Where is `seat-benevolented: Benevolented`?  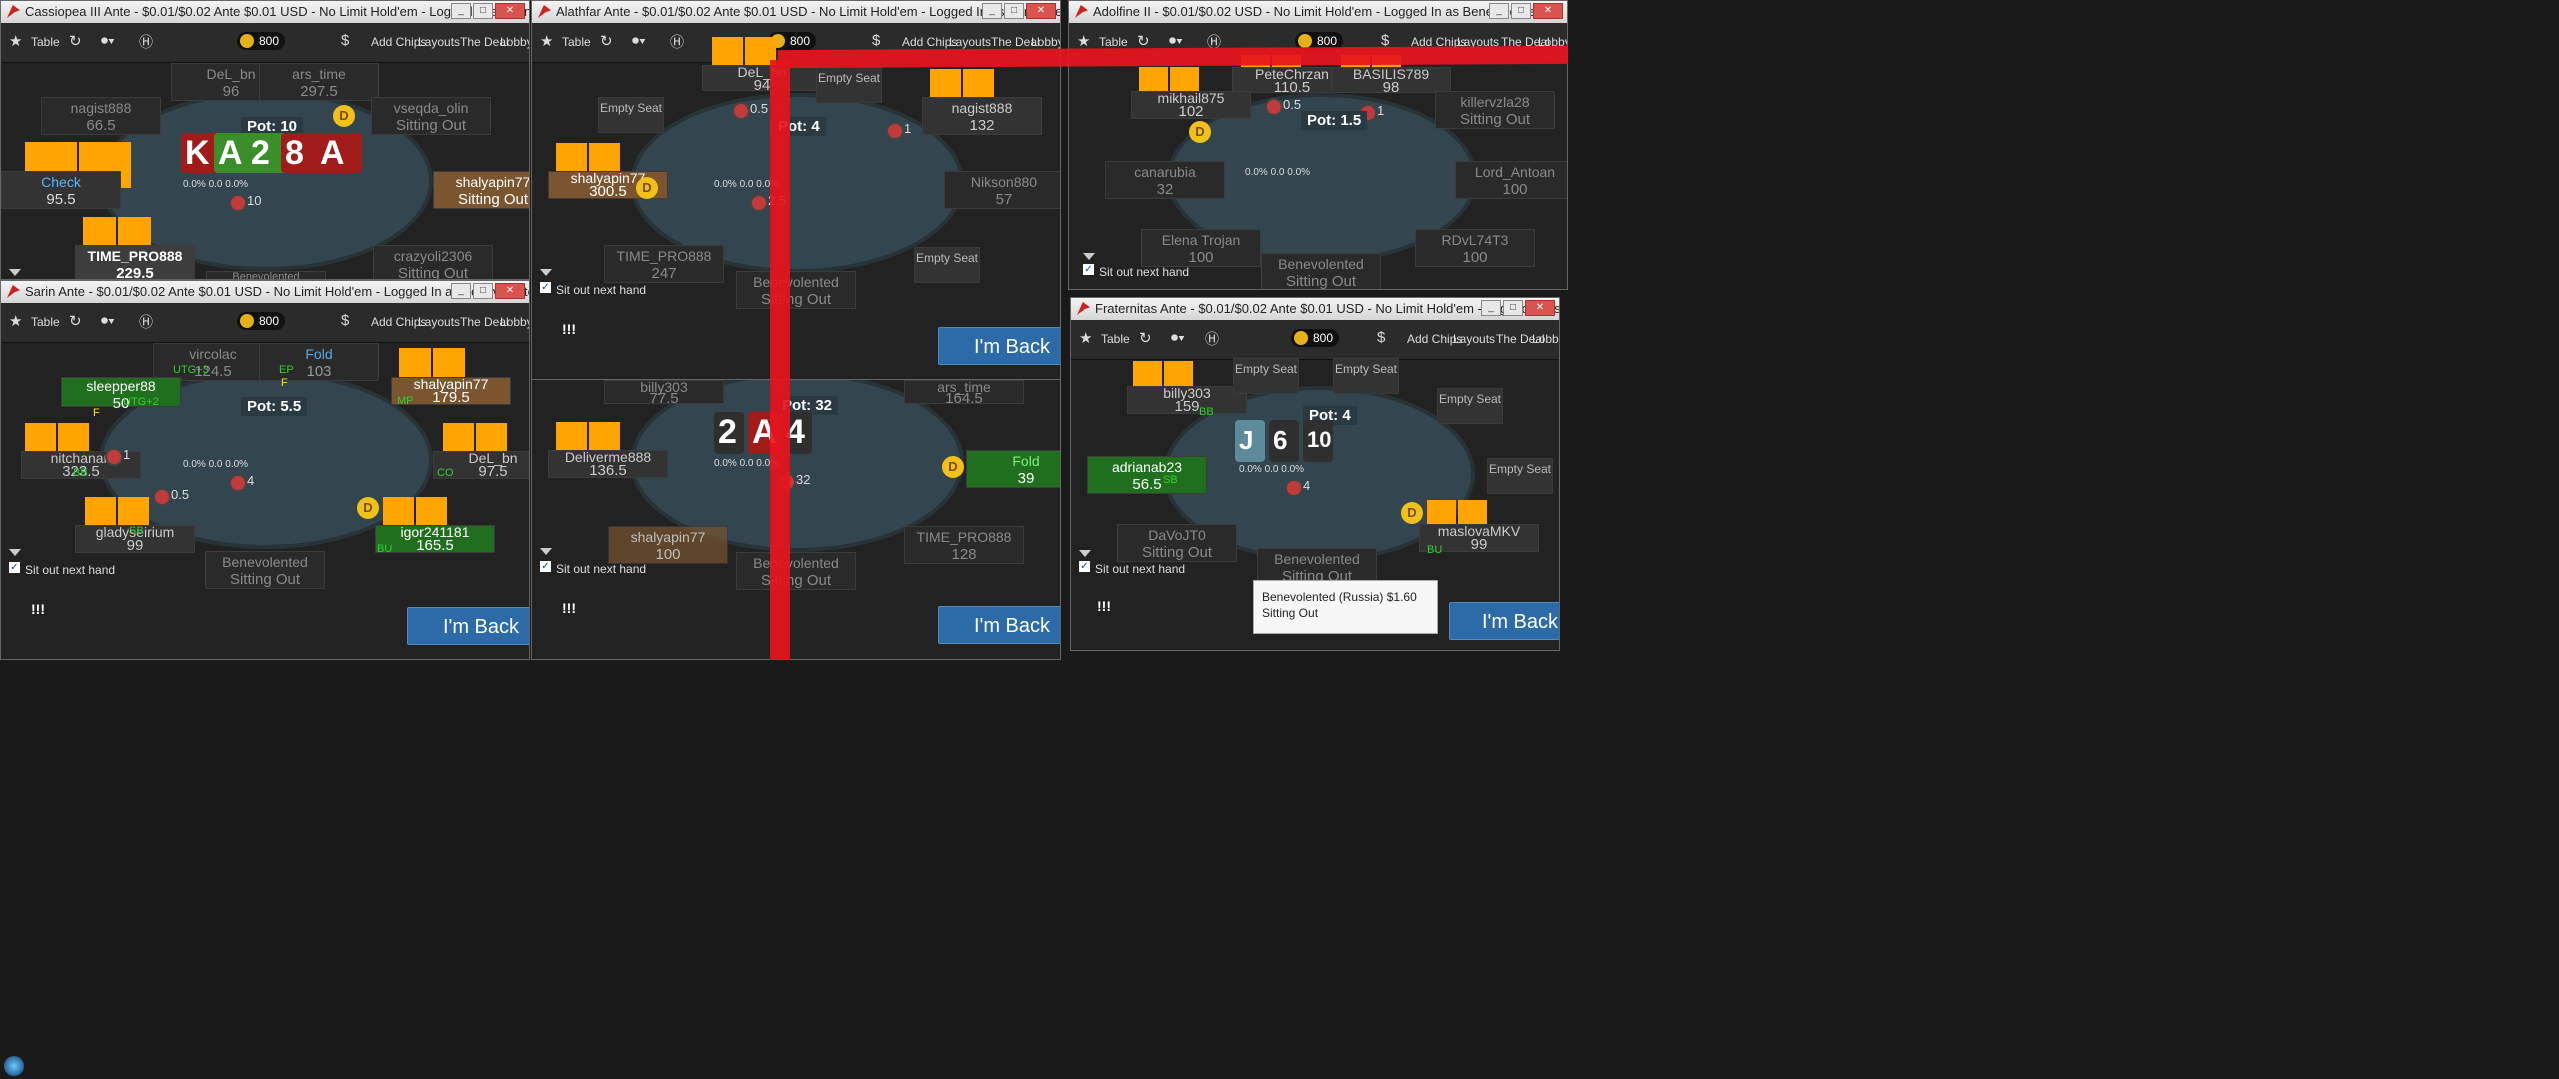 seat-benevolented: Benevolented is located at coordinates (266, 275).